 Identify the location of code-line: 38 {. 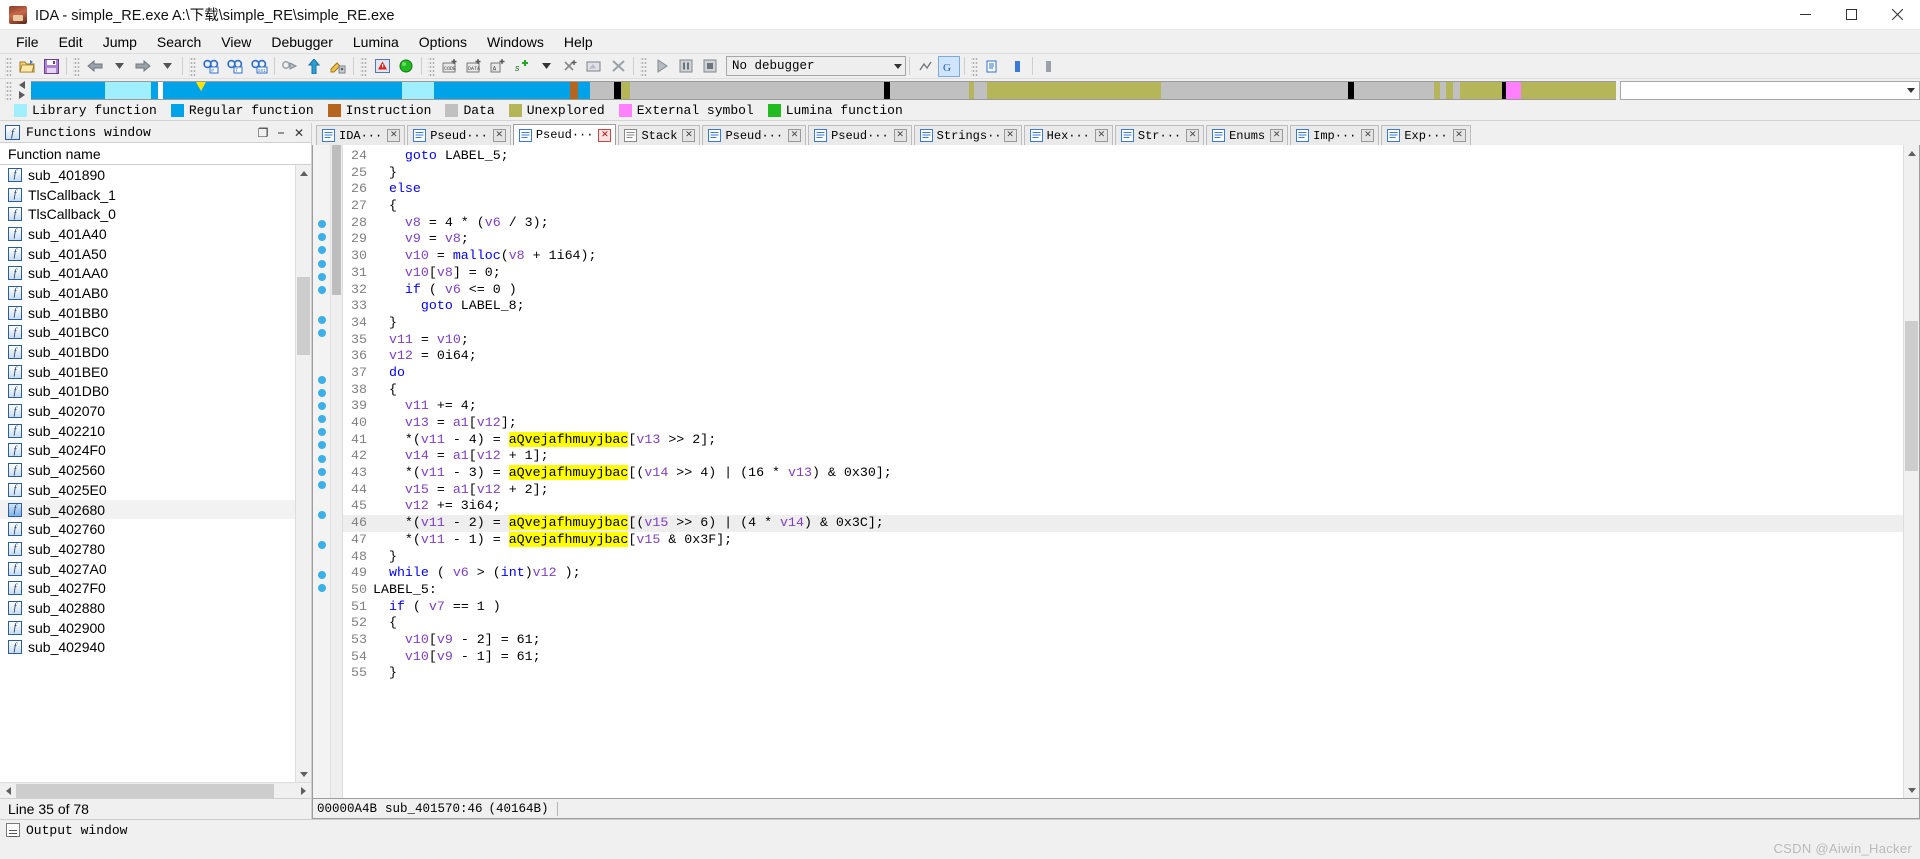
(1123, 390).